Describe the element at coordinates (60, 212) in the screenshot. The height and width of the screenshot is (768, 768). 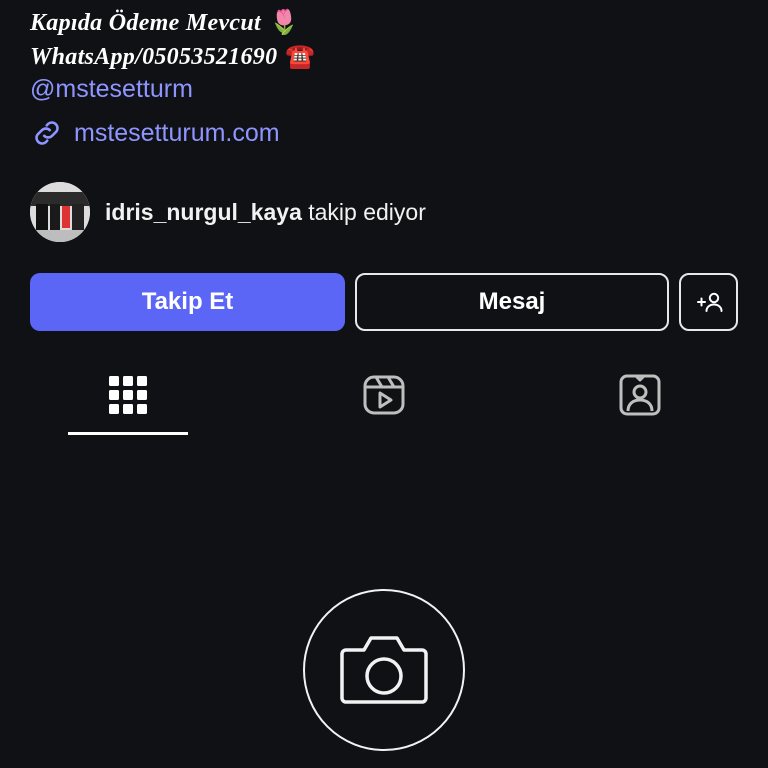
I see `avatar` at that location.